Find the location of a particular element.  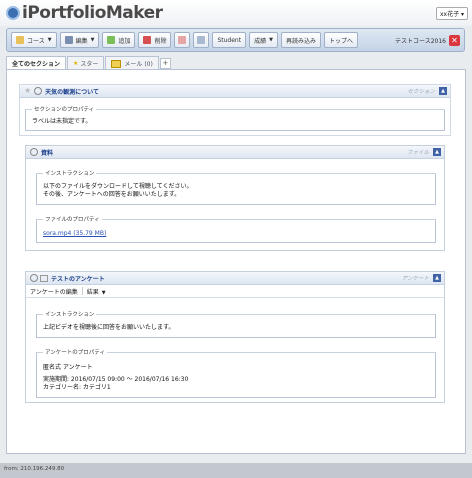

section-title: 天気の観測について is located at coordinates (72, 91).